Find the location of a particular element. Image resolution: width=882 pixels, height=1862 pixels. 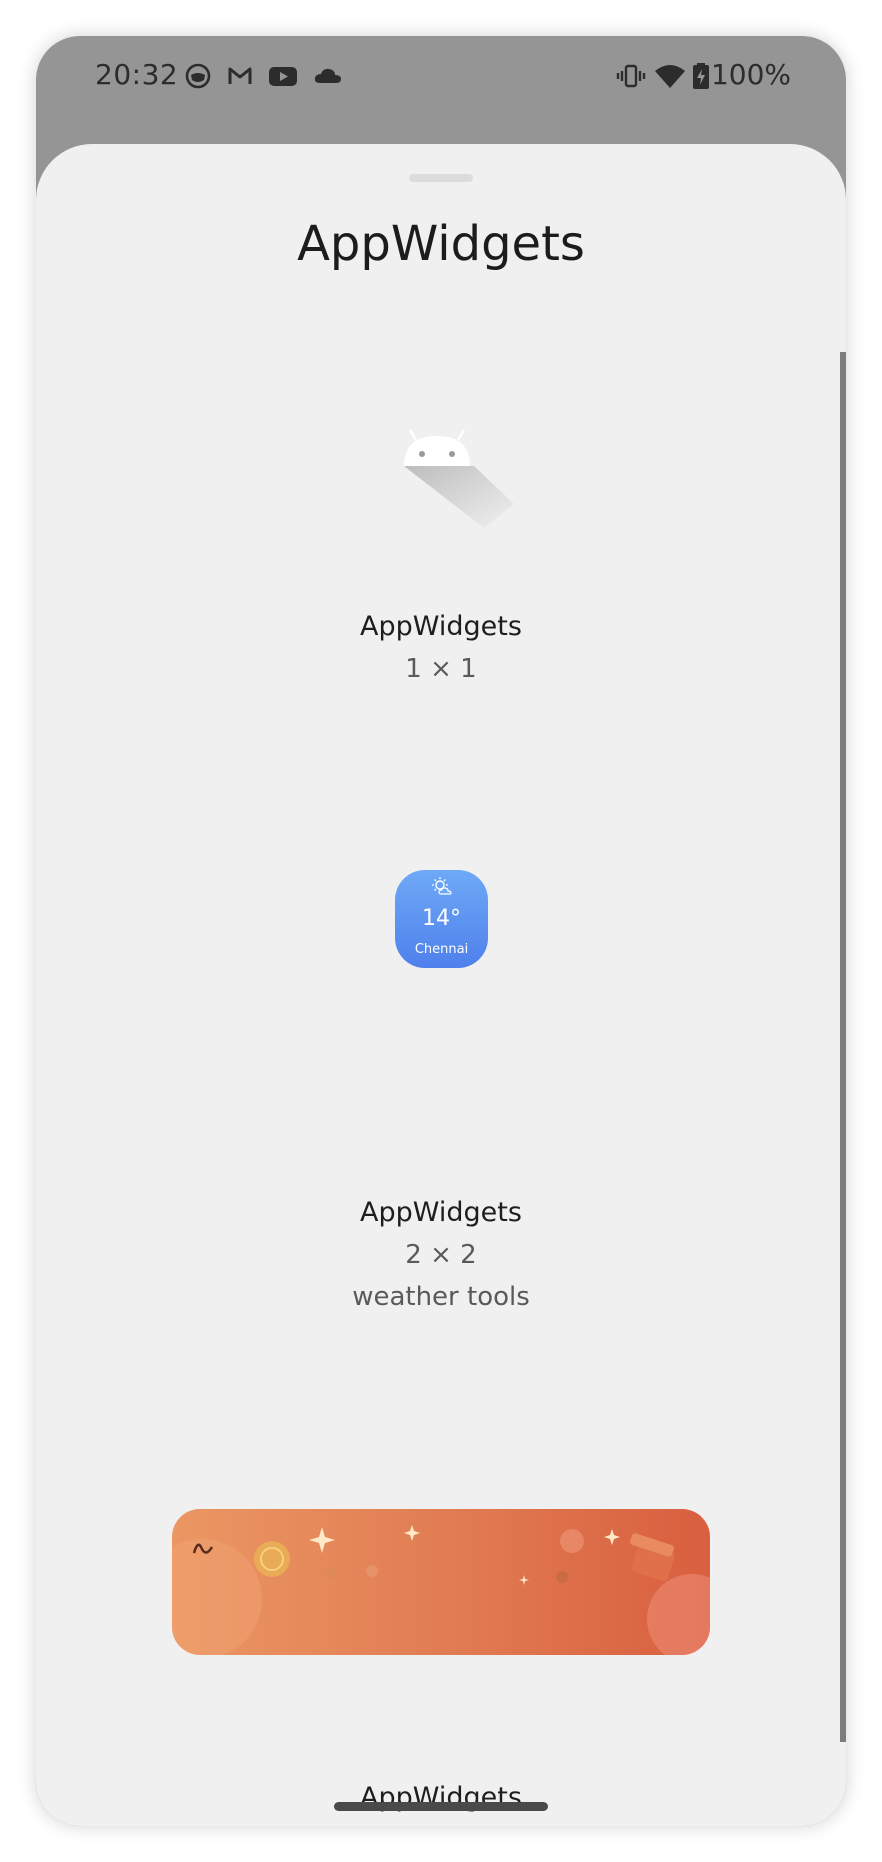

cloud-icon is located at coordinates (327, 75).